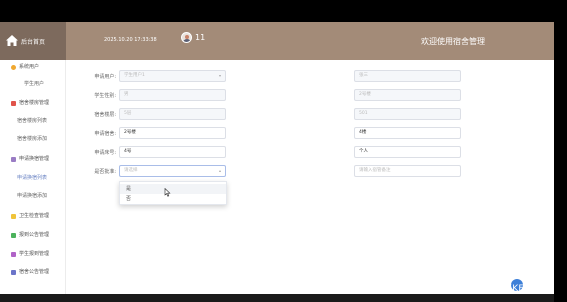  What do you see at coordinates (283, 11) in the screenshot?
I see `letterbox-top` at bounding box center [283, 11].